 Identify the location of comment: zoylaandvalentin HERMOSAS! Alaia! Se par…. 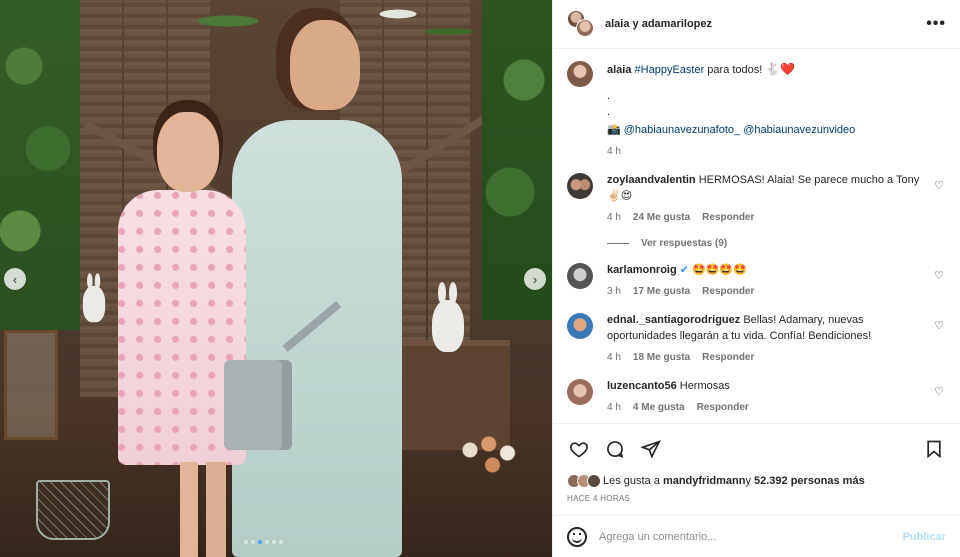
(756, 199).